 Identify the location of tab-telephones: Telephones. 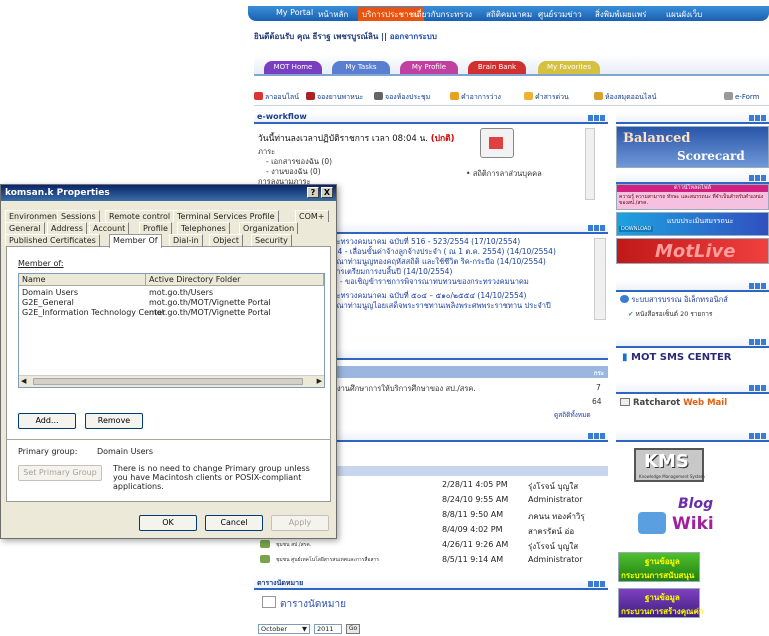
(203, 228).